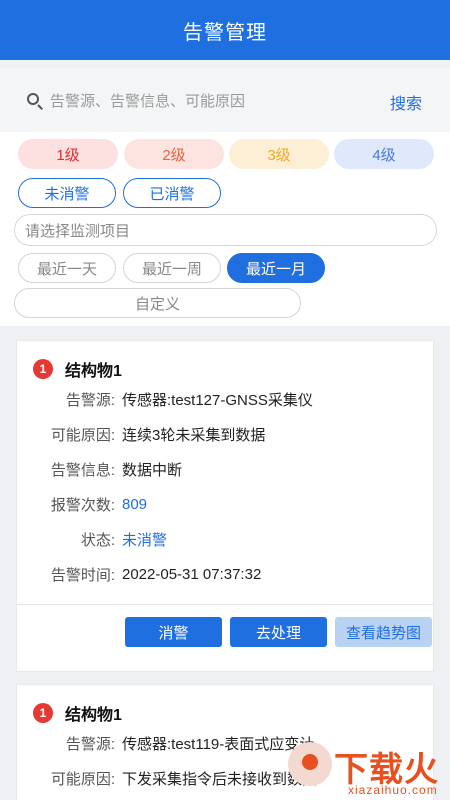 Image resolution: width=450 pixels, height=800 pixels. I want to click on field-row-source: 告警源: 传感器:test127-GNSS采集仪, so click(226, 399).